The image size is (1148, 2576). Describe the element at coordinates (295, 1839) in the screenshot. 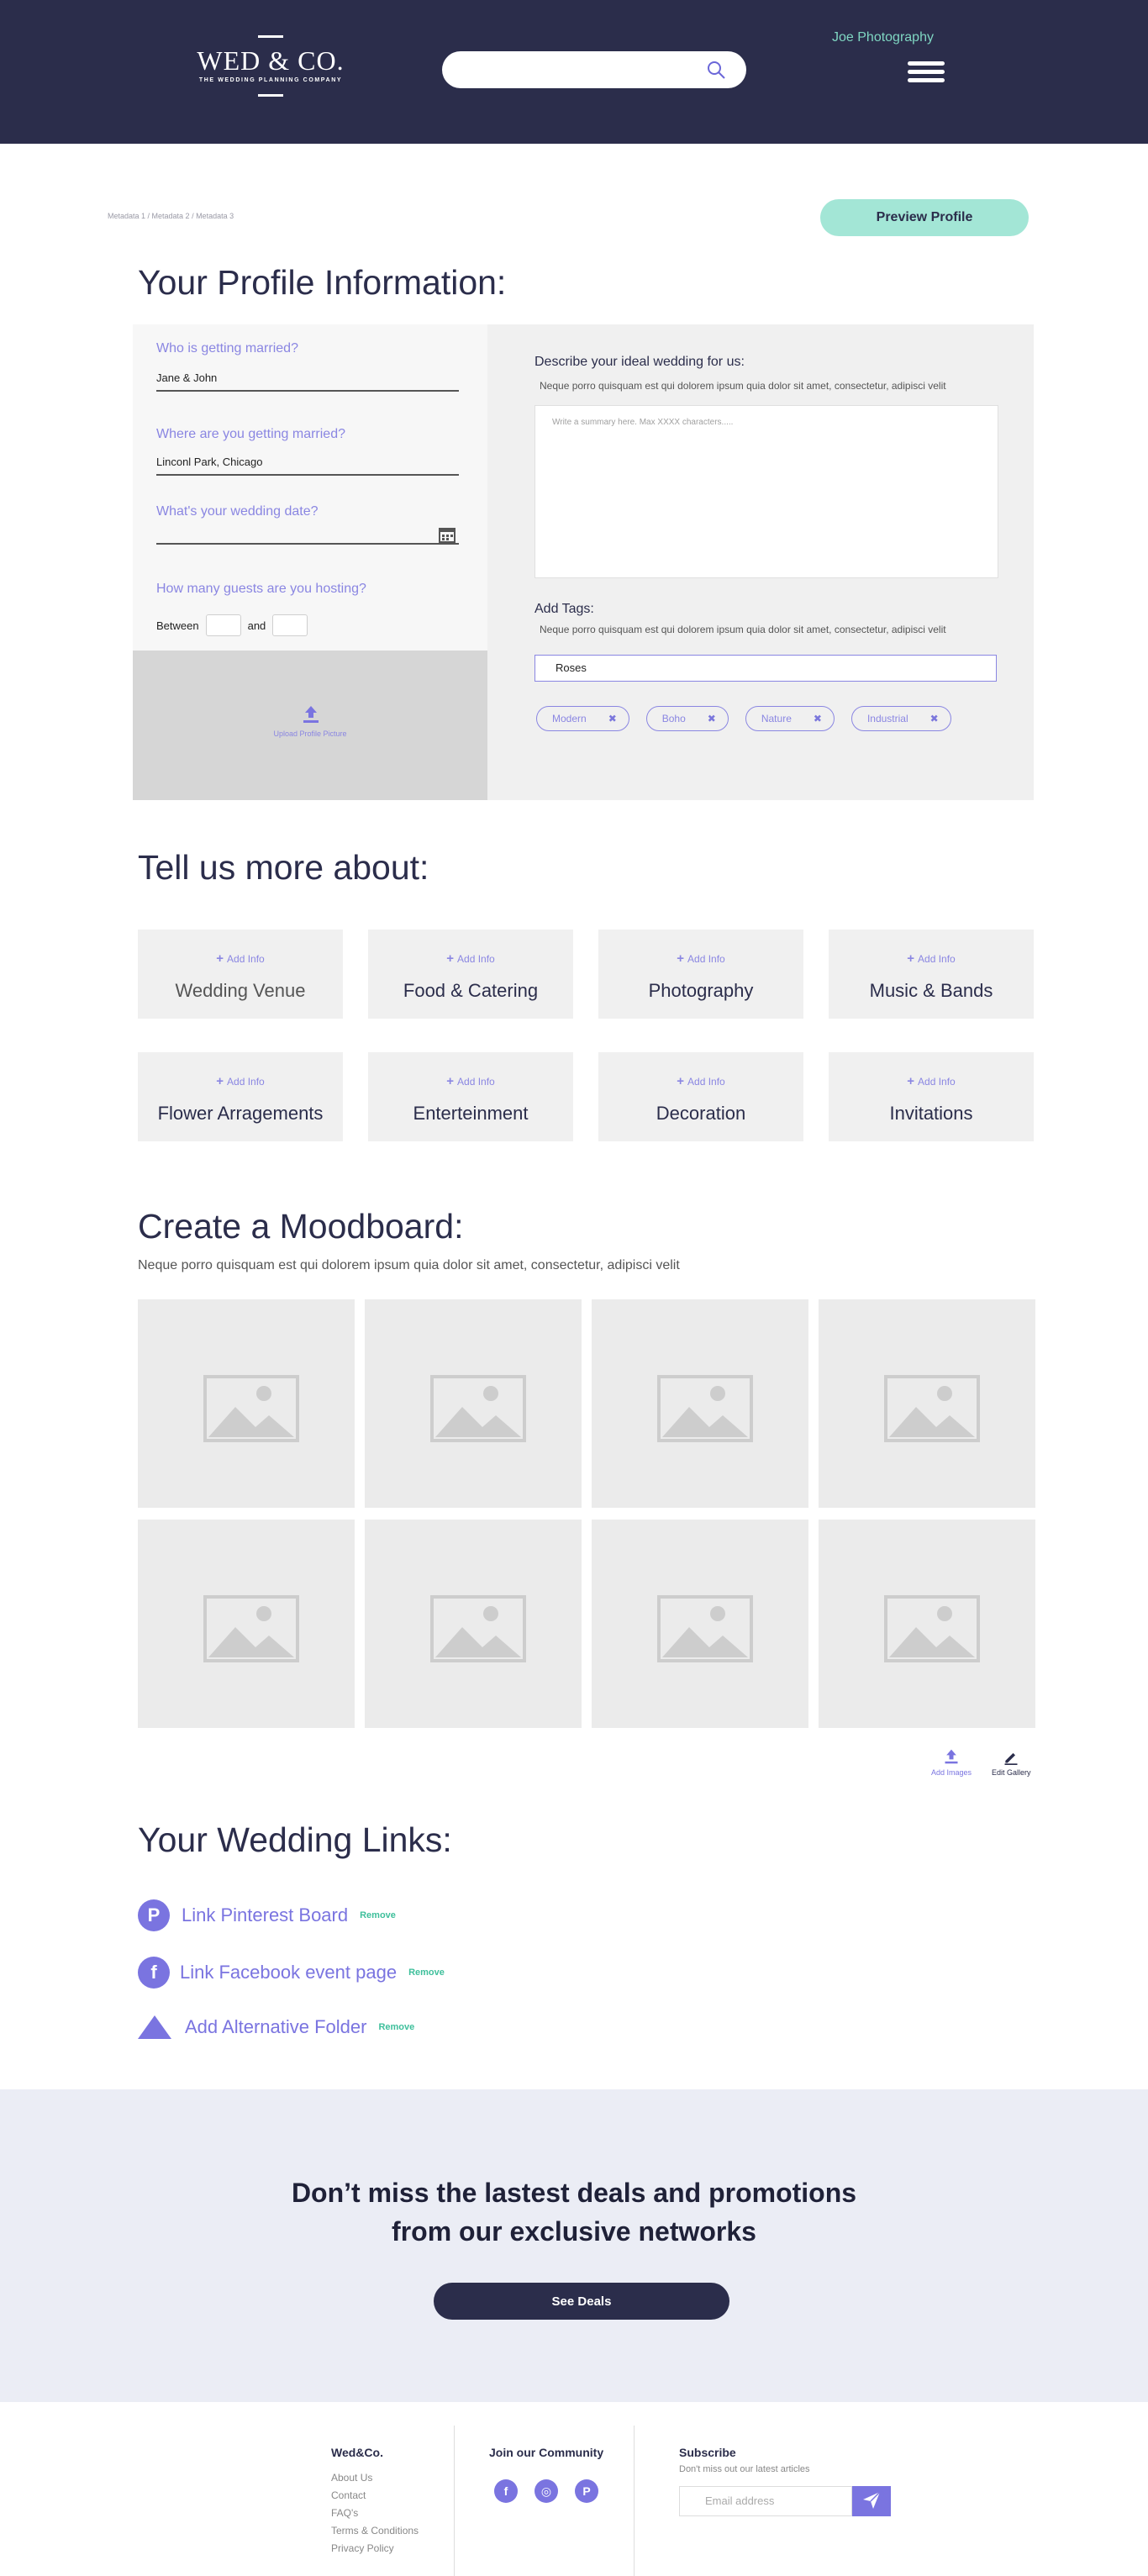

I see `links-title: Your Wedding Links:` at that location.